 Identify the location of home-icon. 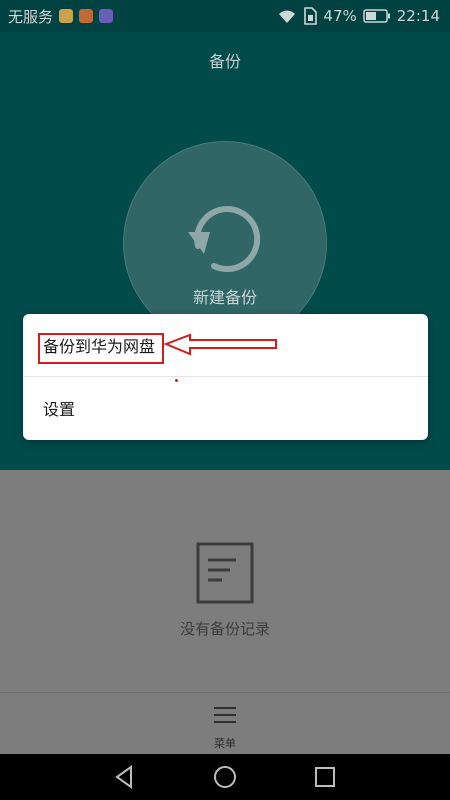
(225, 777).